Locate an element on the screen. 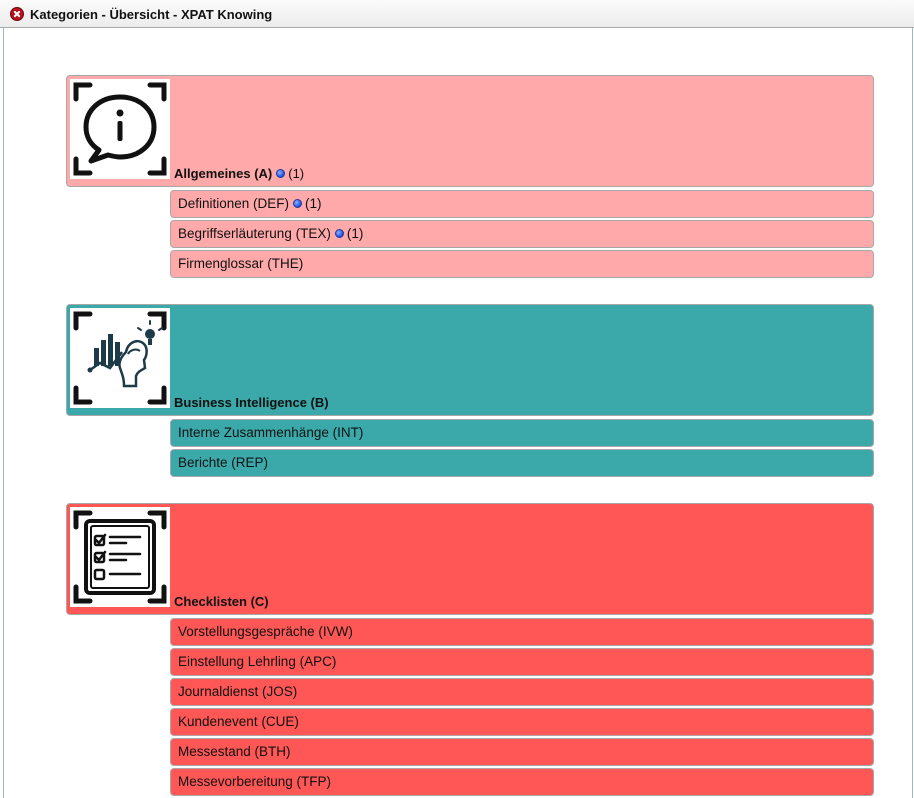 The image size is (914, 798). category-badge-count: (1) is located at coordinates (296, 173).